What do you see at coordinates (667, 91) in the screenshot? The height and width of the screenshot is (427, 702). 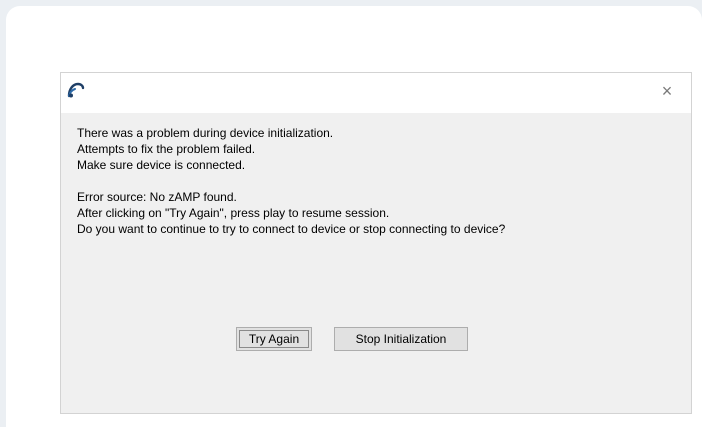 I see `close-icon: ×` at bounding box center [667, 91].